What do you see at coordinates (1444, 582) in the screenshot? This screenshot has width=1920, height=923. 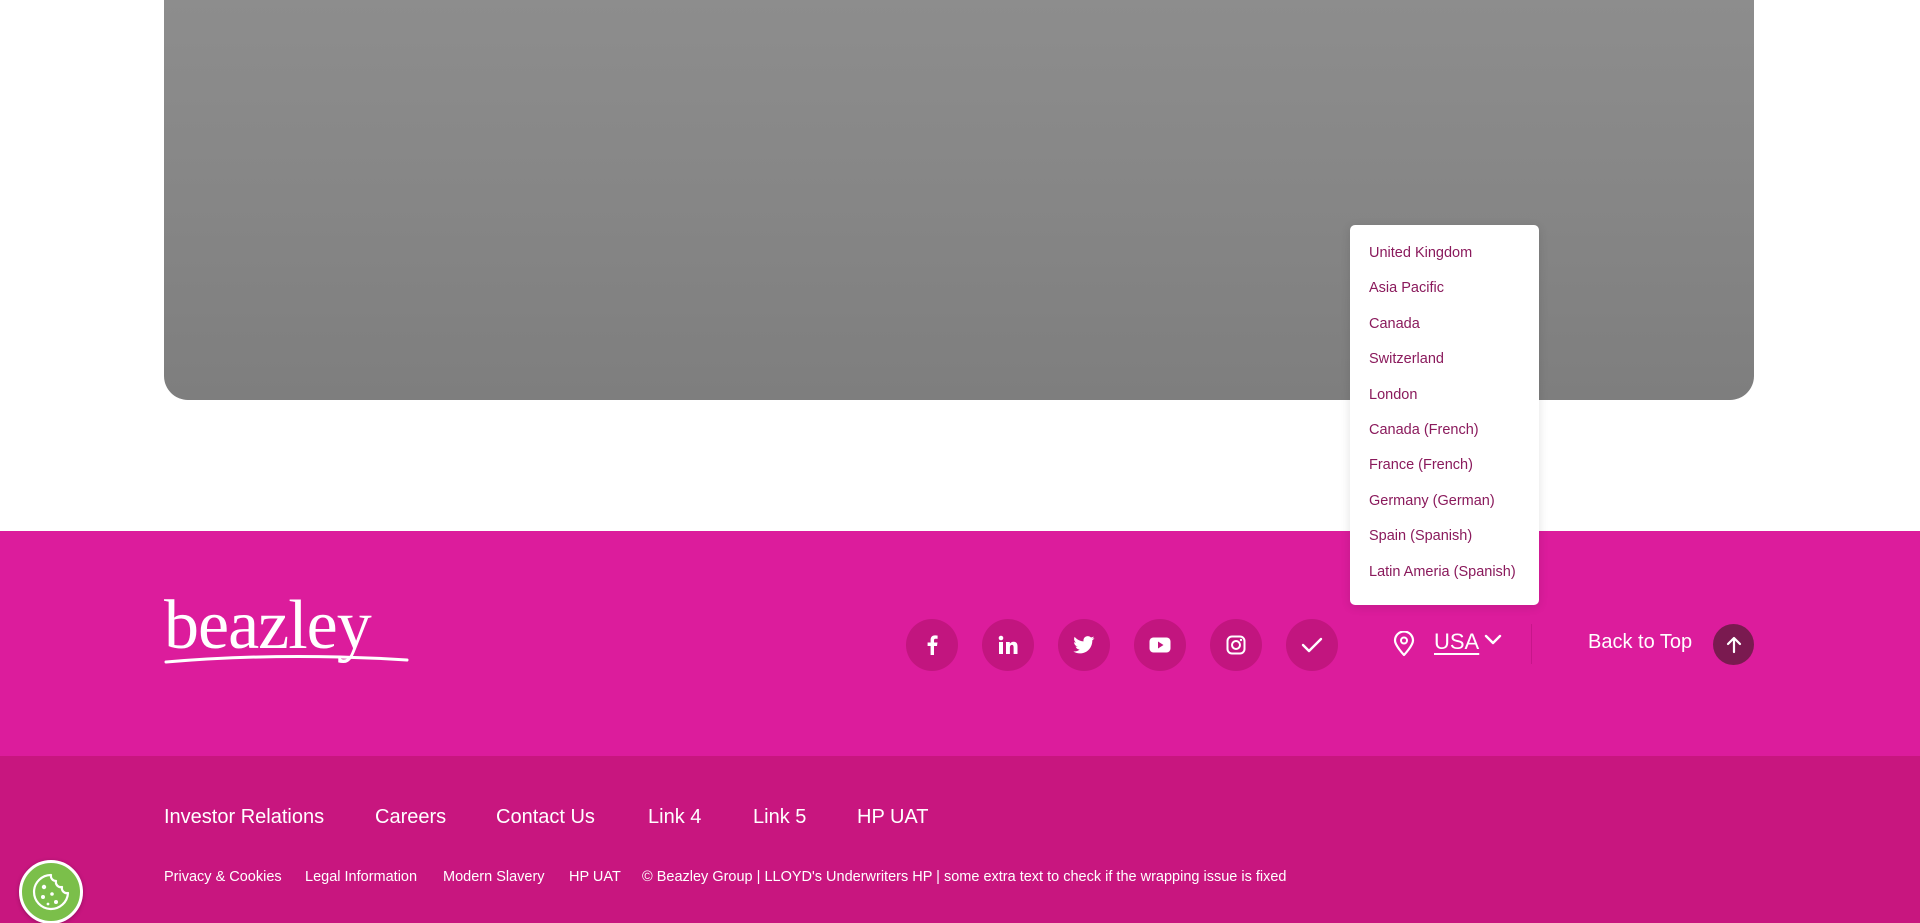 I see `region-option: Latin Ameria (Spanish)` at bounding box center [1444, 582].